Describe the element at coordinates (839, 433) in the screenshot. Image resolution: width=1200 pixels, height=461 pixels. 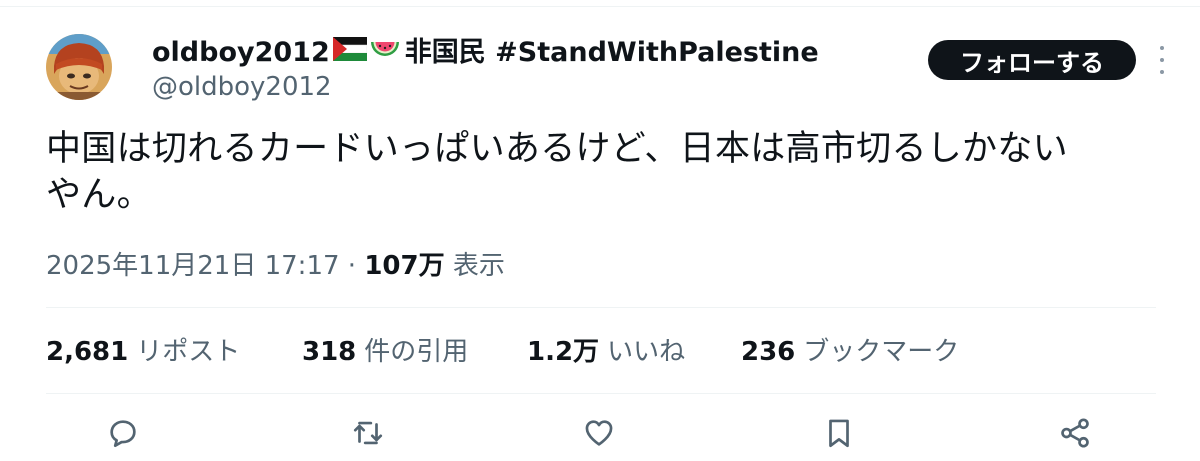
I see `bookmark-icon` at that location.